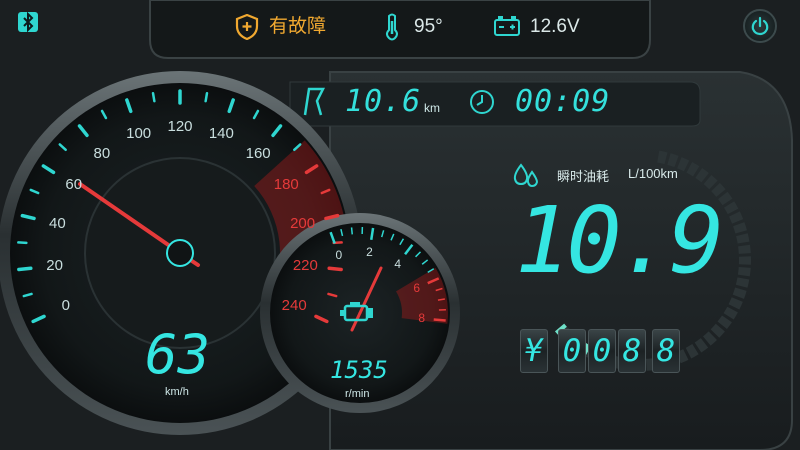 The height and width of the screenshot is (450, 800). What do you see at coordinates (653, 173) in the screenshot?
I see `consumption-unit: L/100km` at bounding box center [653, 173].